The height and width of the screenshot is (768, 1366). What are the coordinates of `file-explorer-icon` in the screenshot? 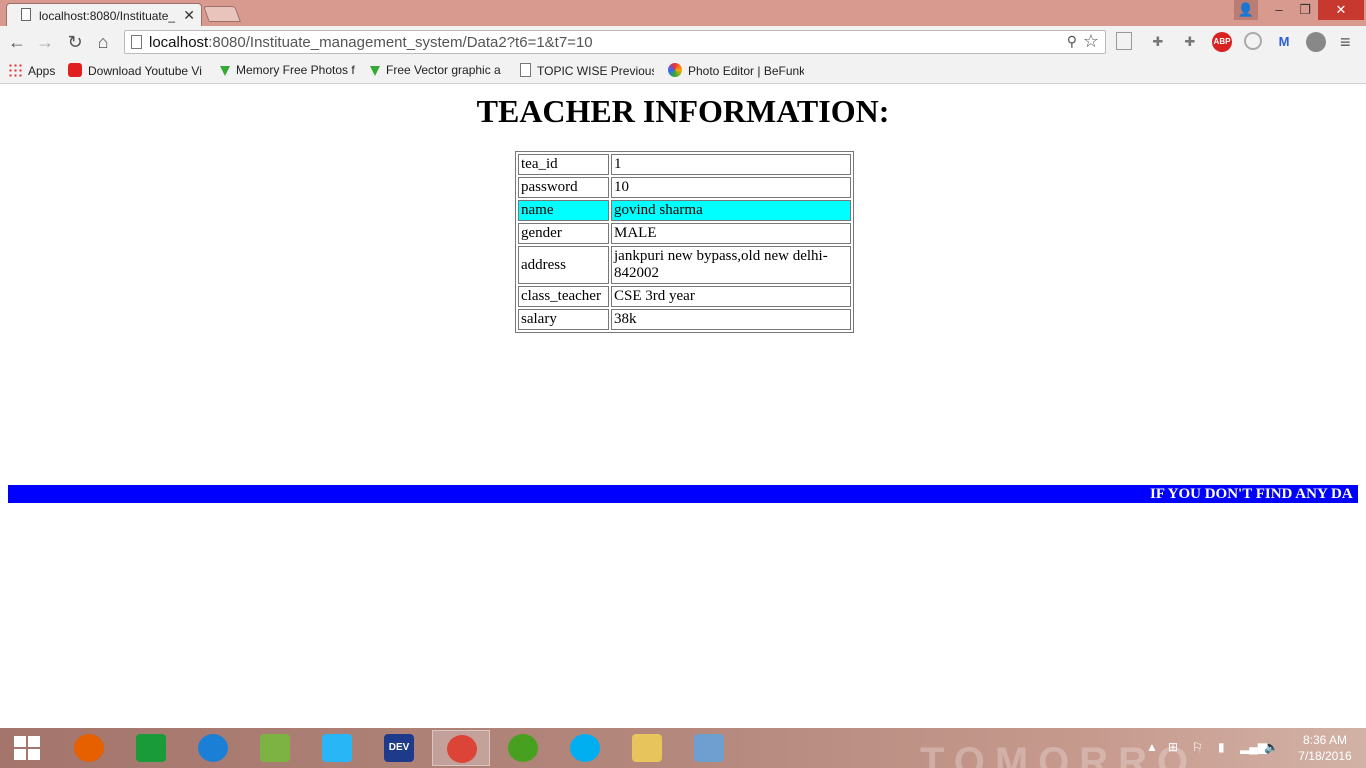 It's located at (647, 748).